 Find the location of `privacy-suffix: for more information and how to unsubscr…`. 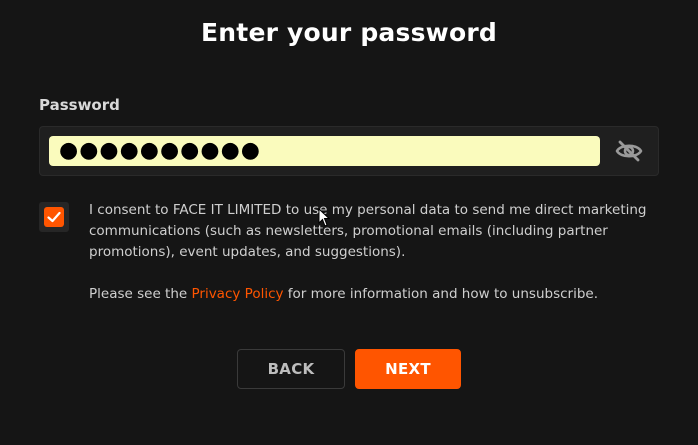

privacy-suffix: for more information and how to unsubscr… is located at coordinates (440, 294).